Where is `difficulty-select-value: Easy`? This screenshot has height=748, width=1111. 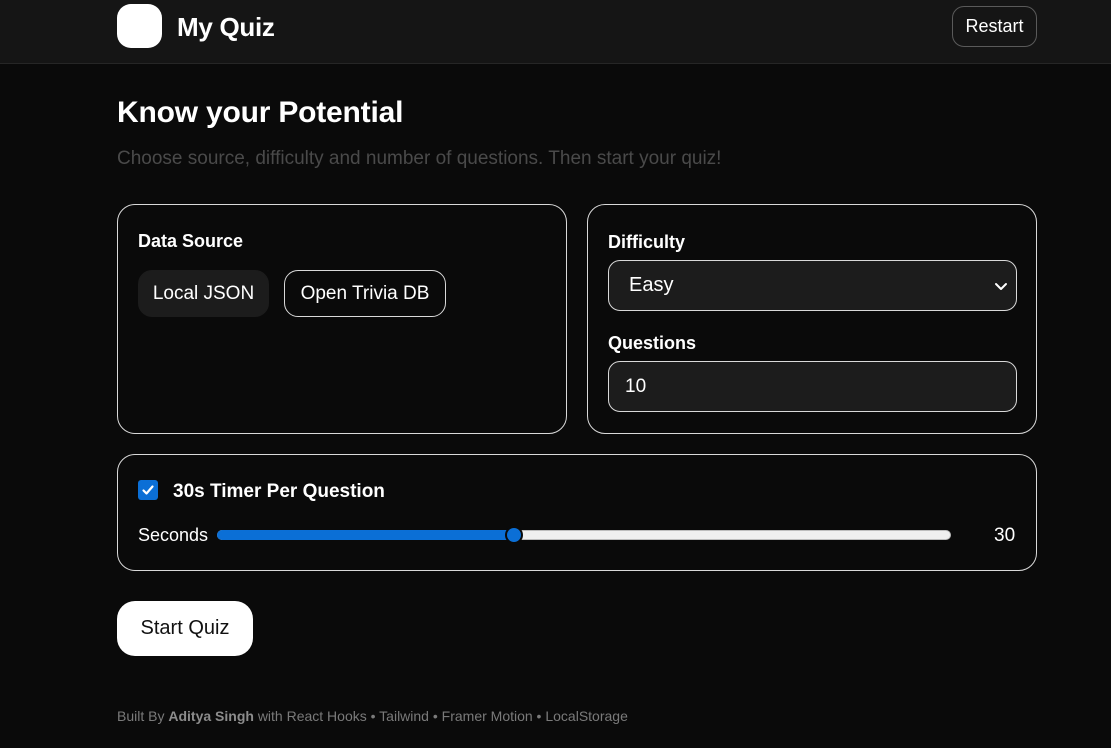 difficulty-select-value: Easy is located at coordinates (651, 285).